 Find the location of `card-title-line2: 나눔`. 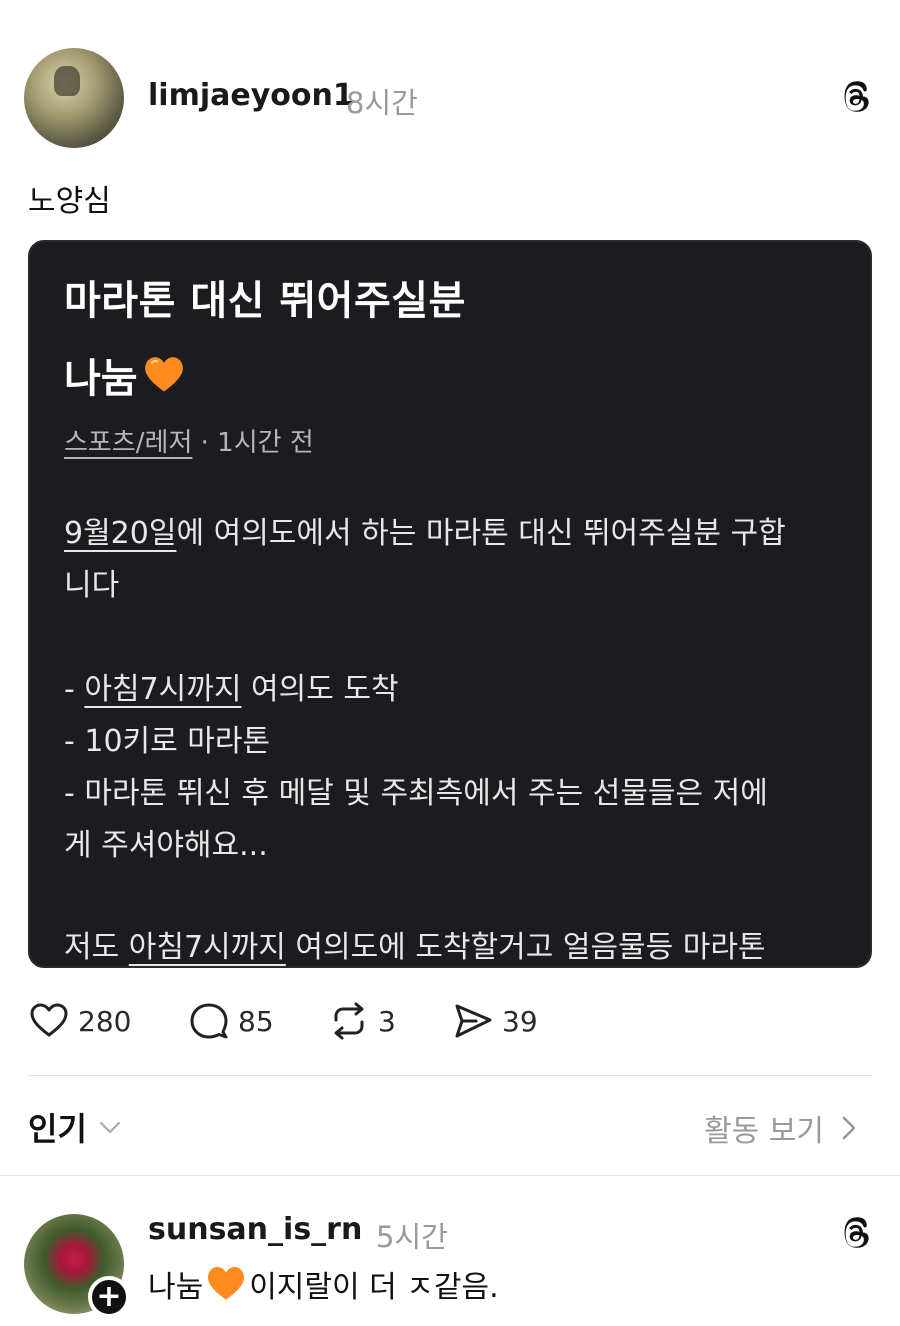

card-title-line2: 나눔 is located at coordinates (125, 375).